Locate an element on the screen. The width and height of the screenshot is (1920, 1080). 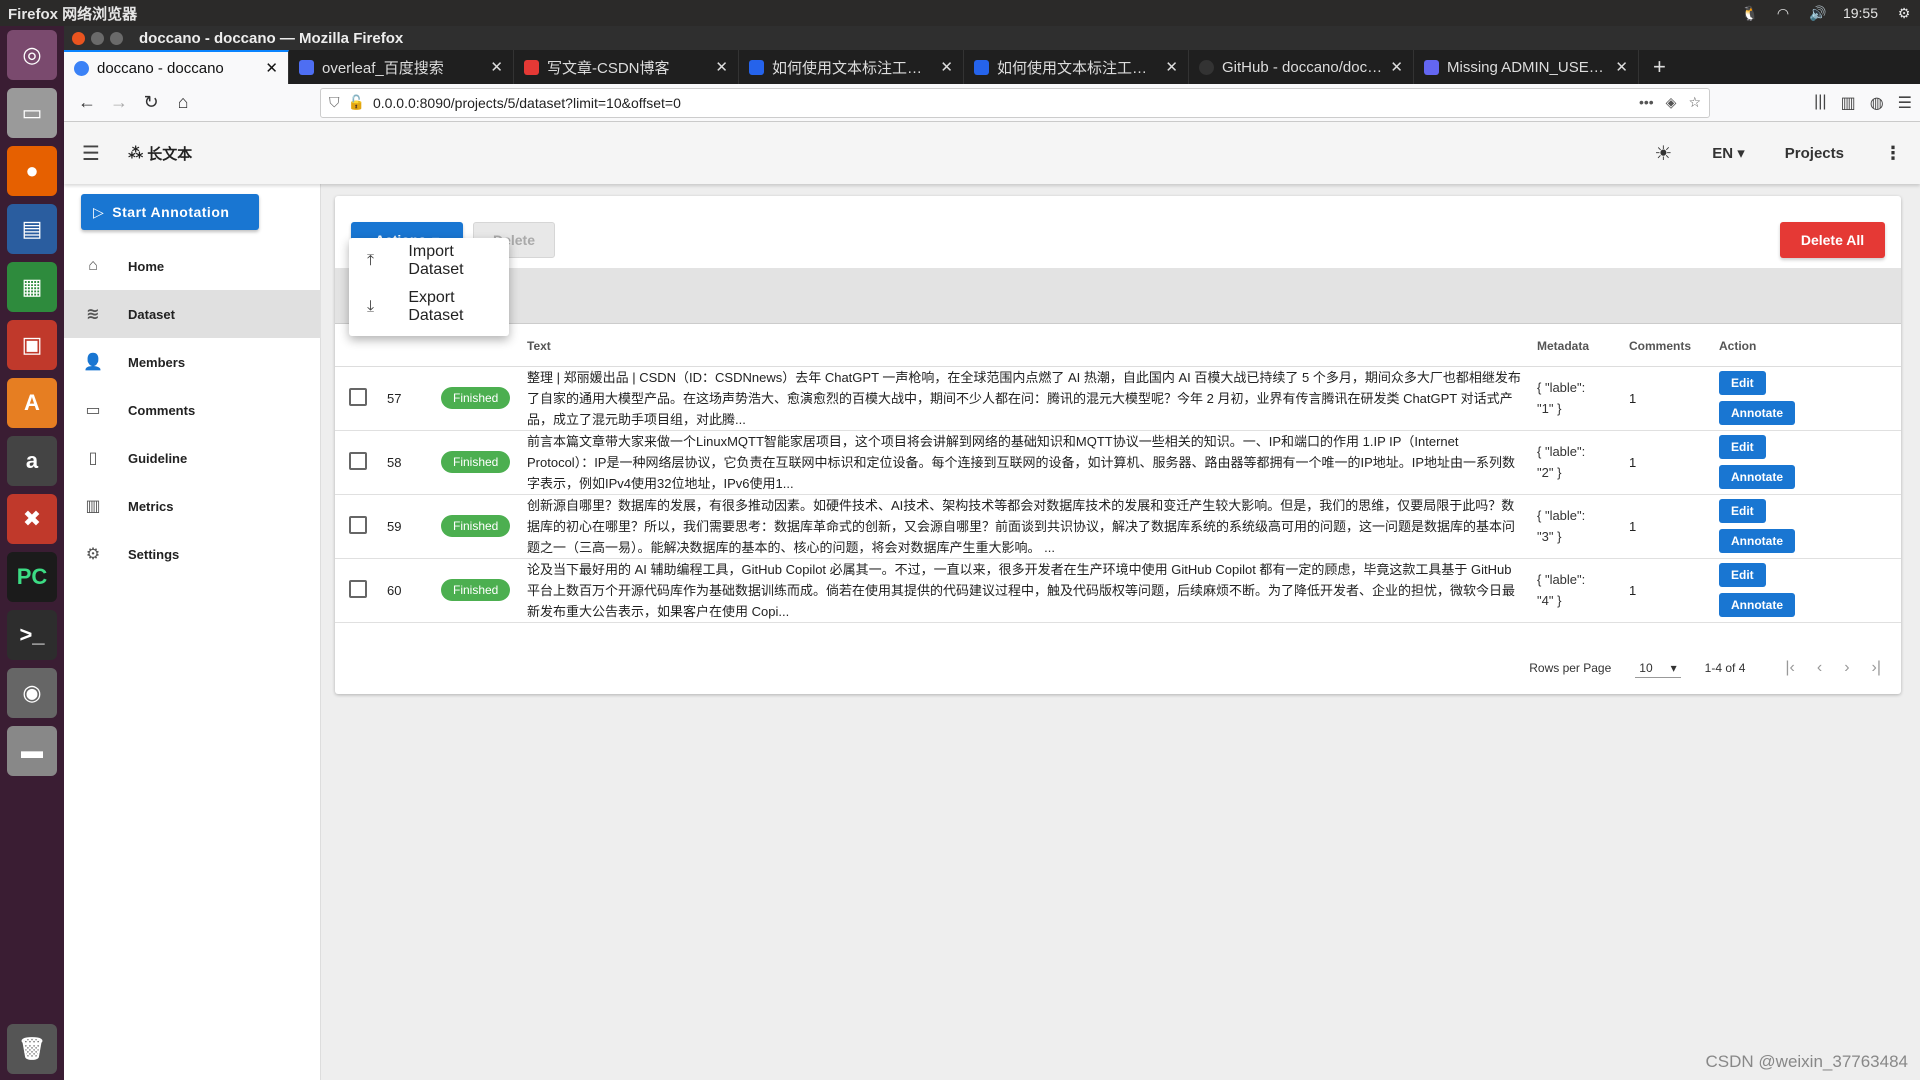
impress-icon: ▣ is located at coordinates (32, 345).